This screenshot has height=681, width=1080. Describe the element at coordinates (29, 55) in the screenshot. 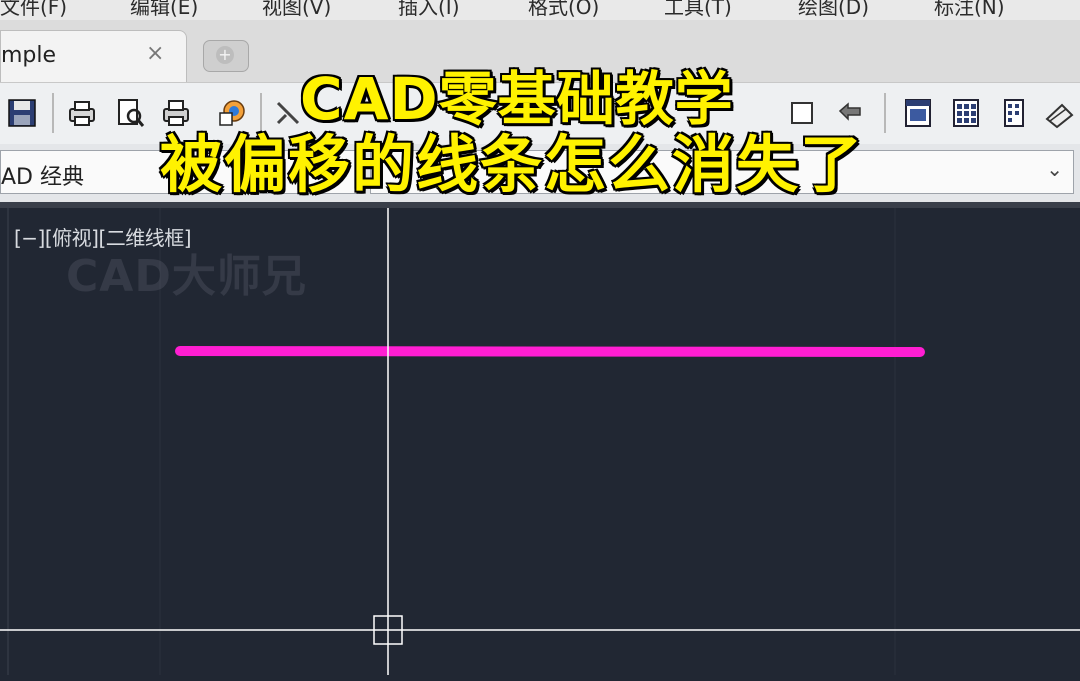

I see `document-tab-label: mple` at that location.